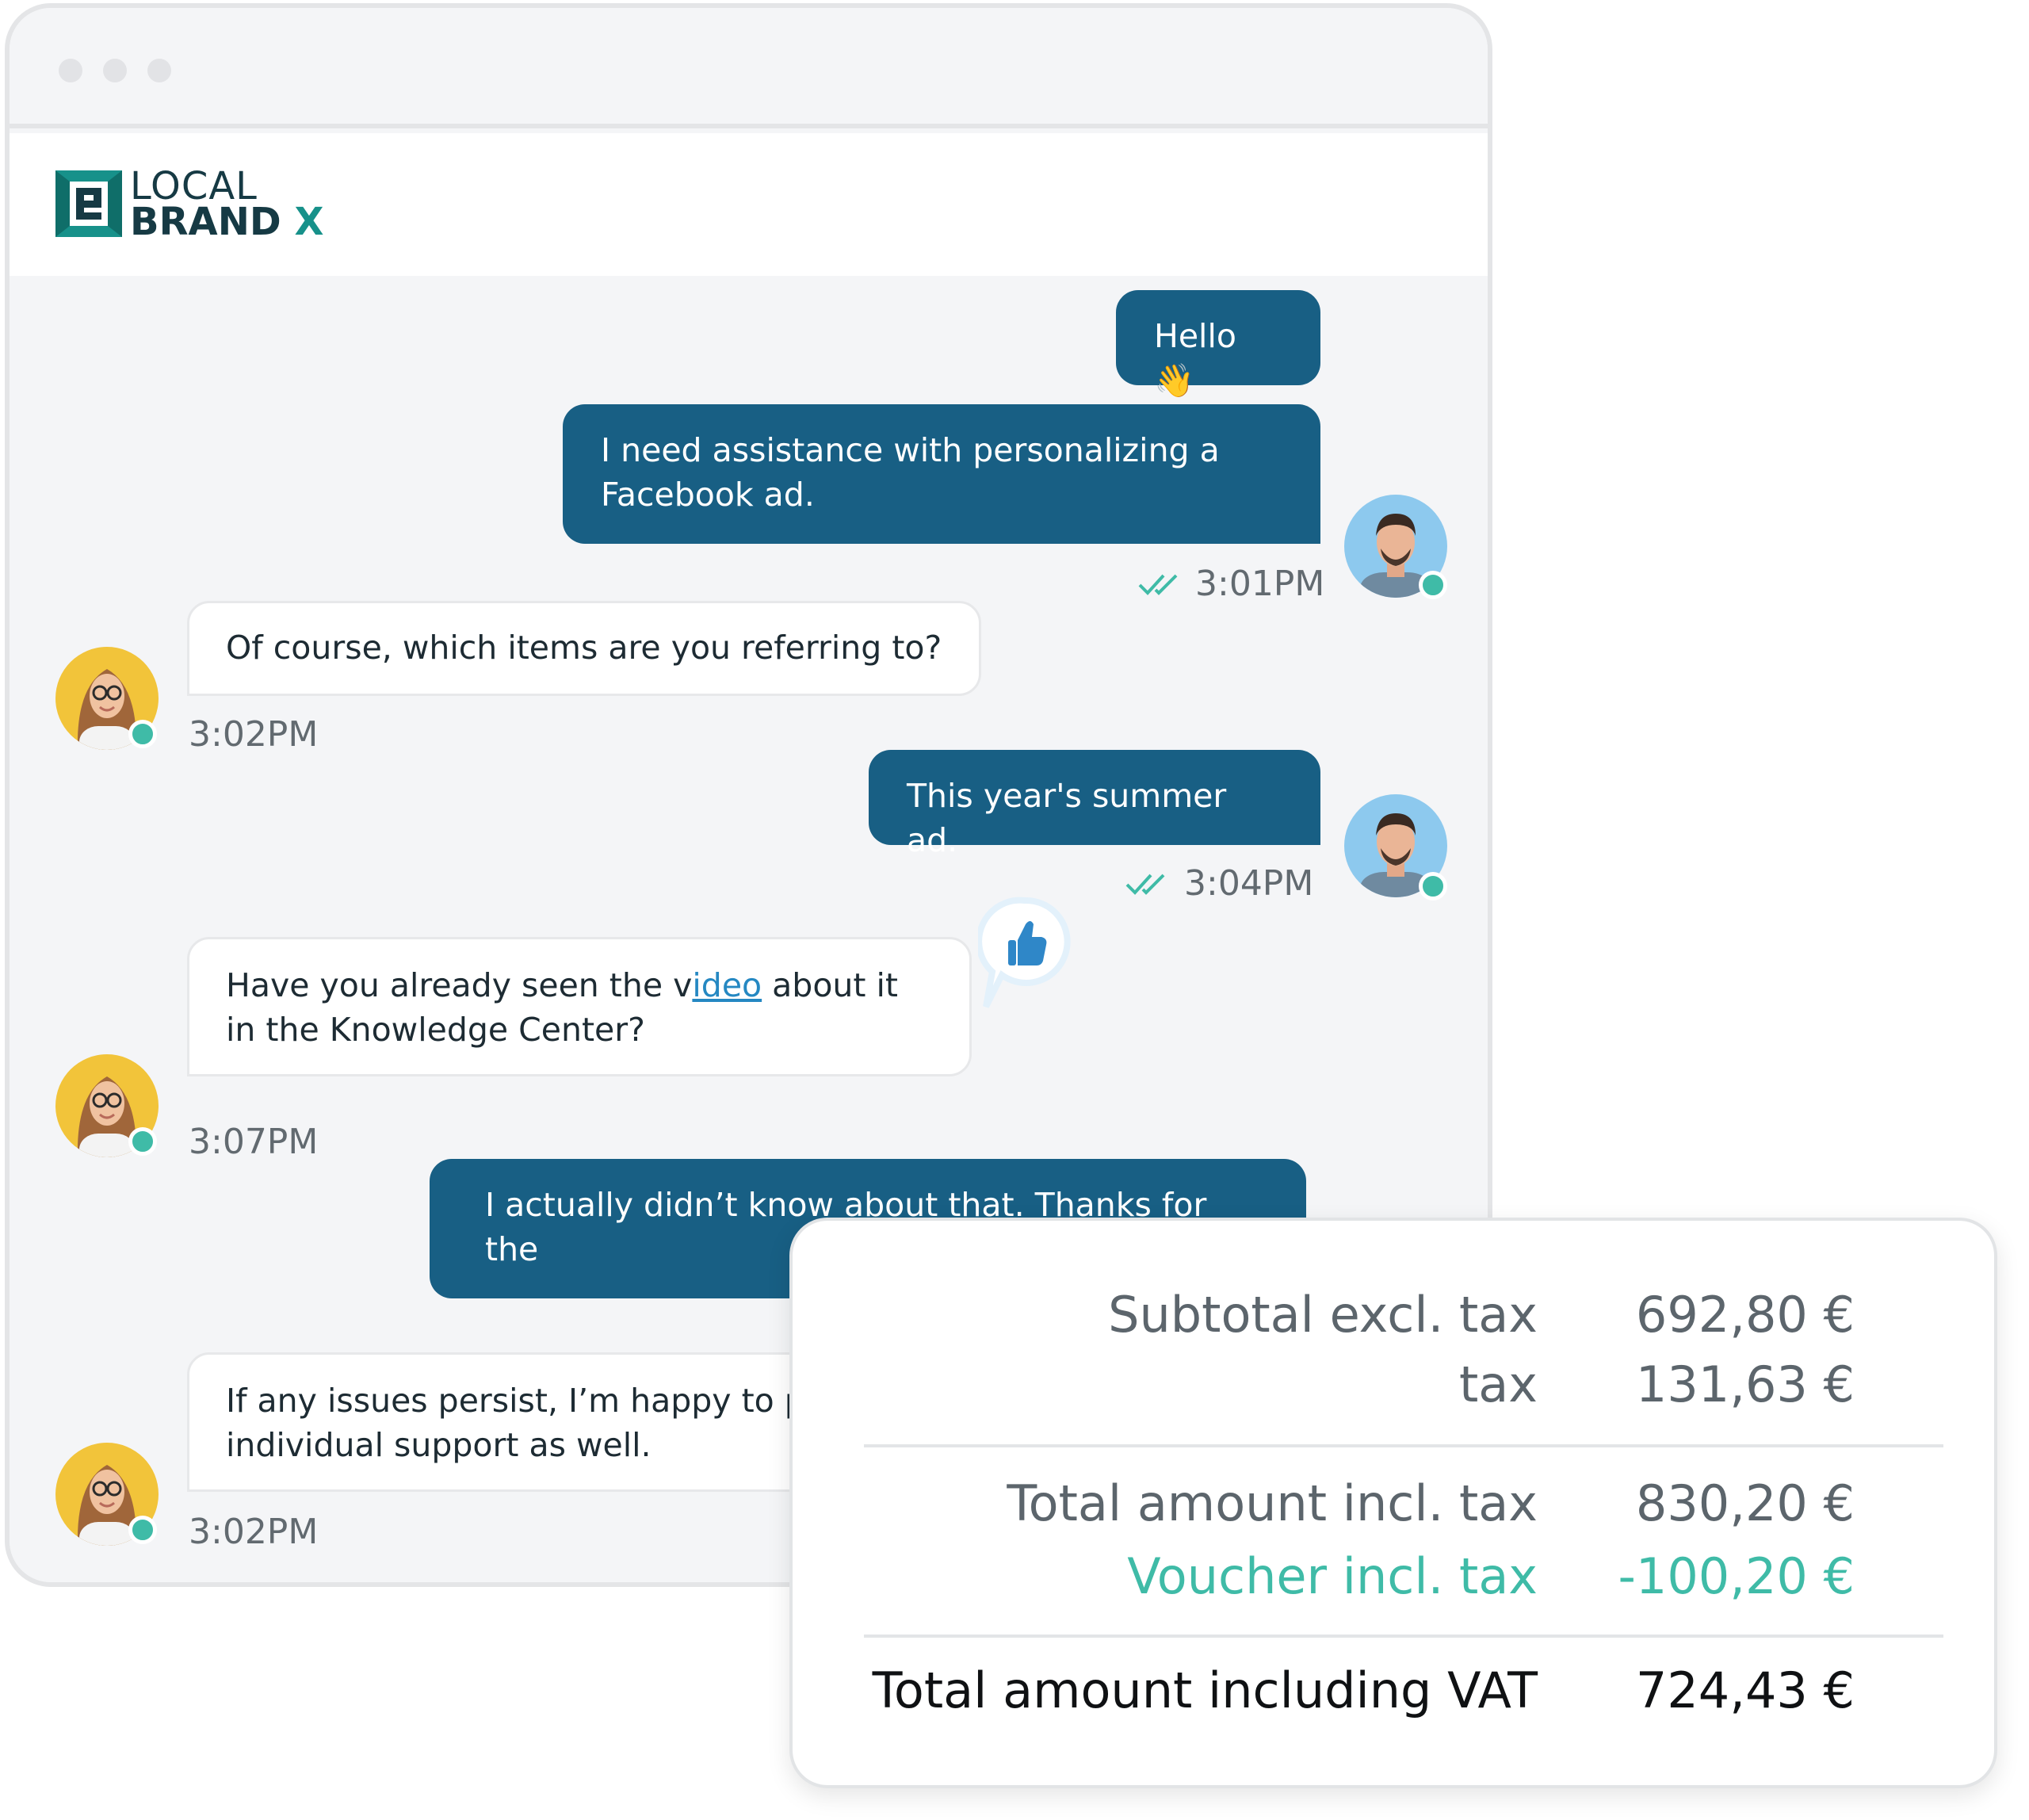 The width and height of the screenshot is (2029, 1820). I want to click on logo-text-brand: BRAND X, so click(226, 222).